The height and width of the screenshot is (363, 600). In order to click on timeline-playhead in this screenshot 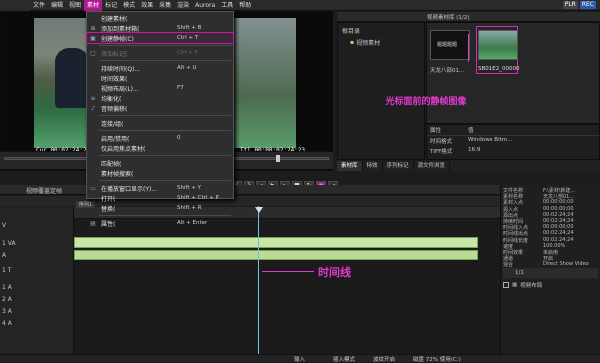, I will do `click(258, 280)`.